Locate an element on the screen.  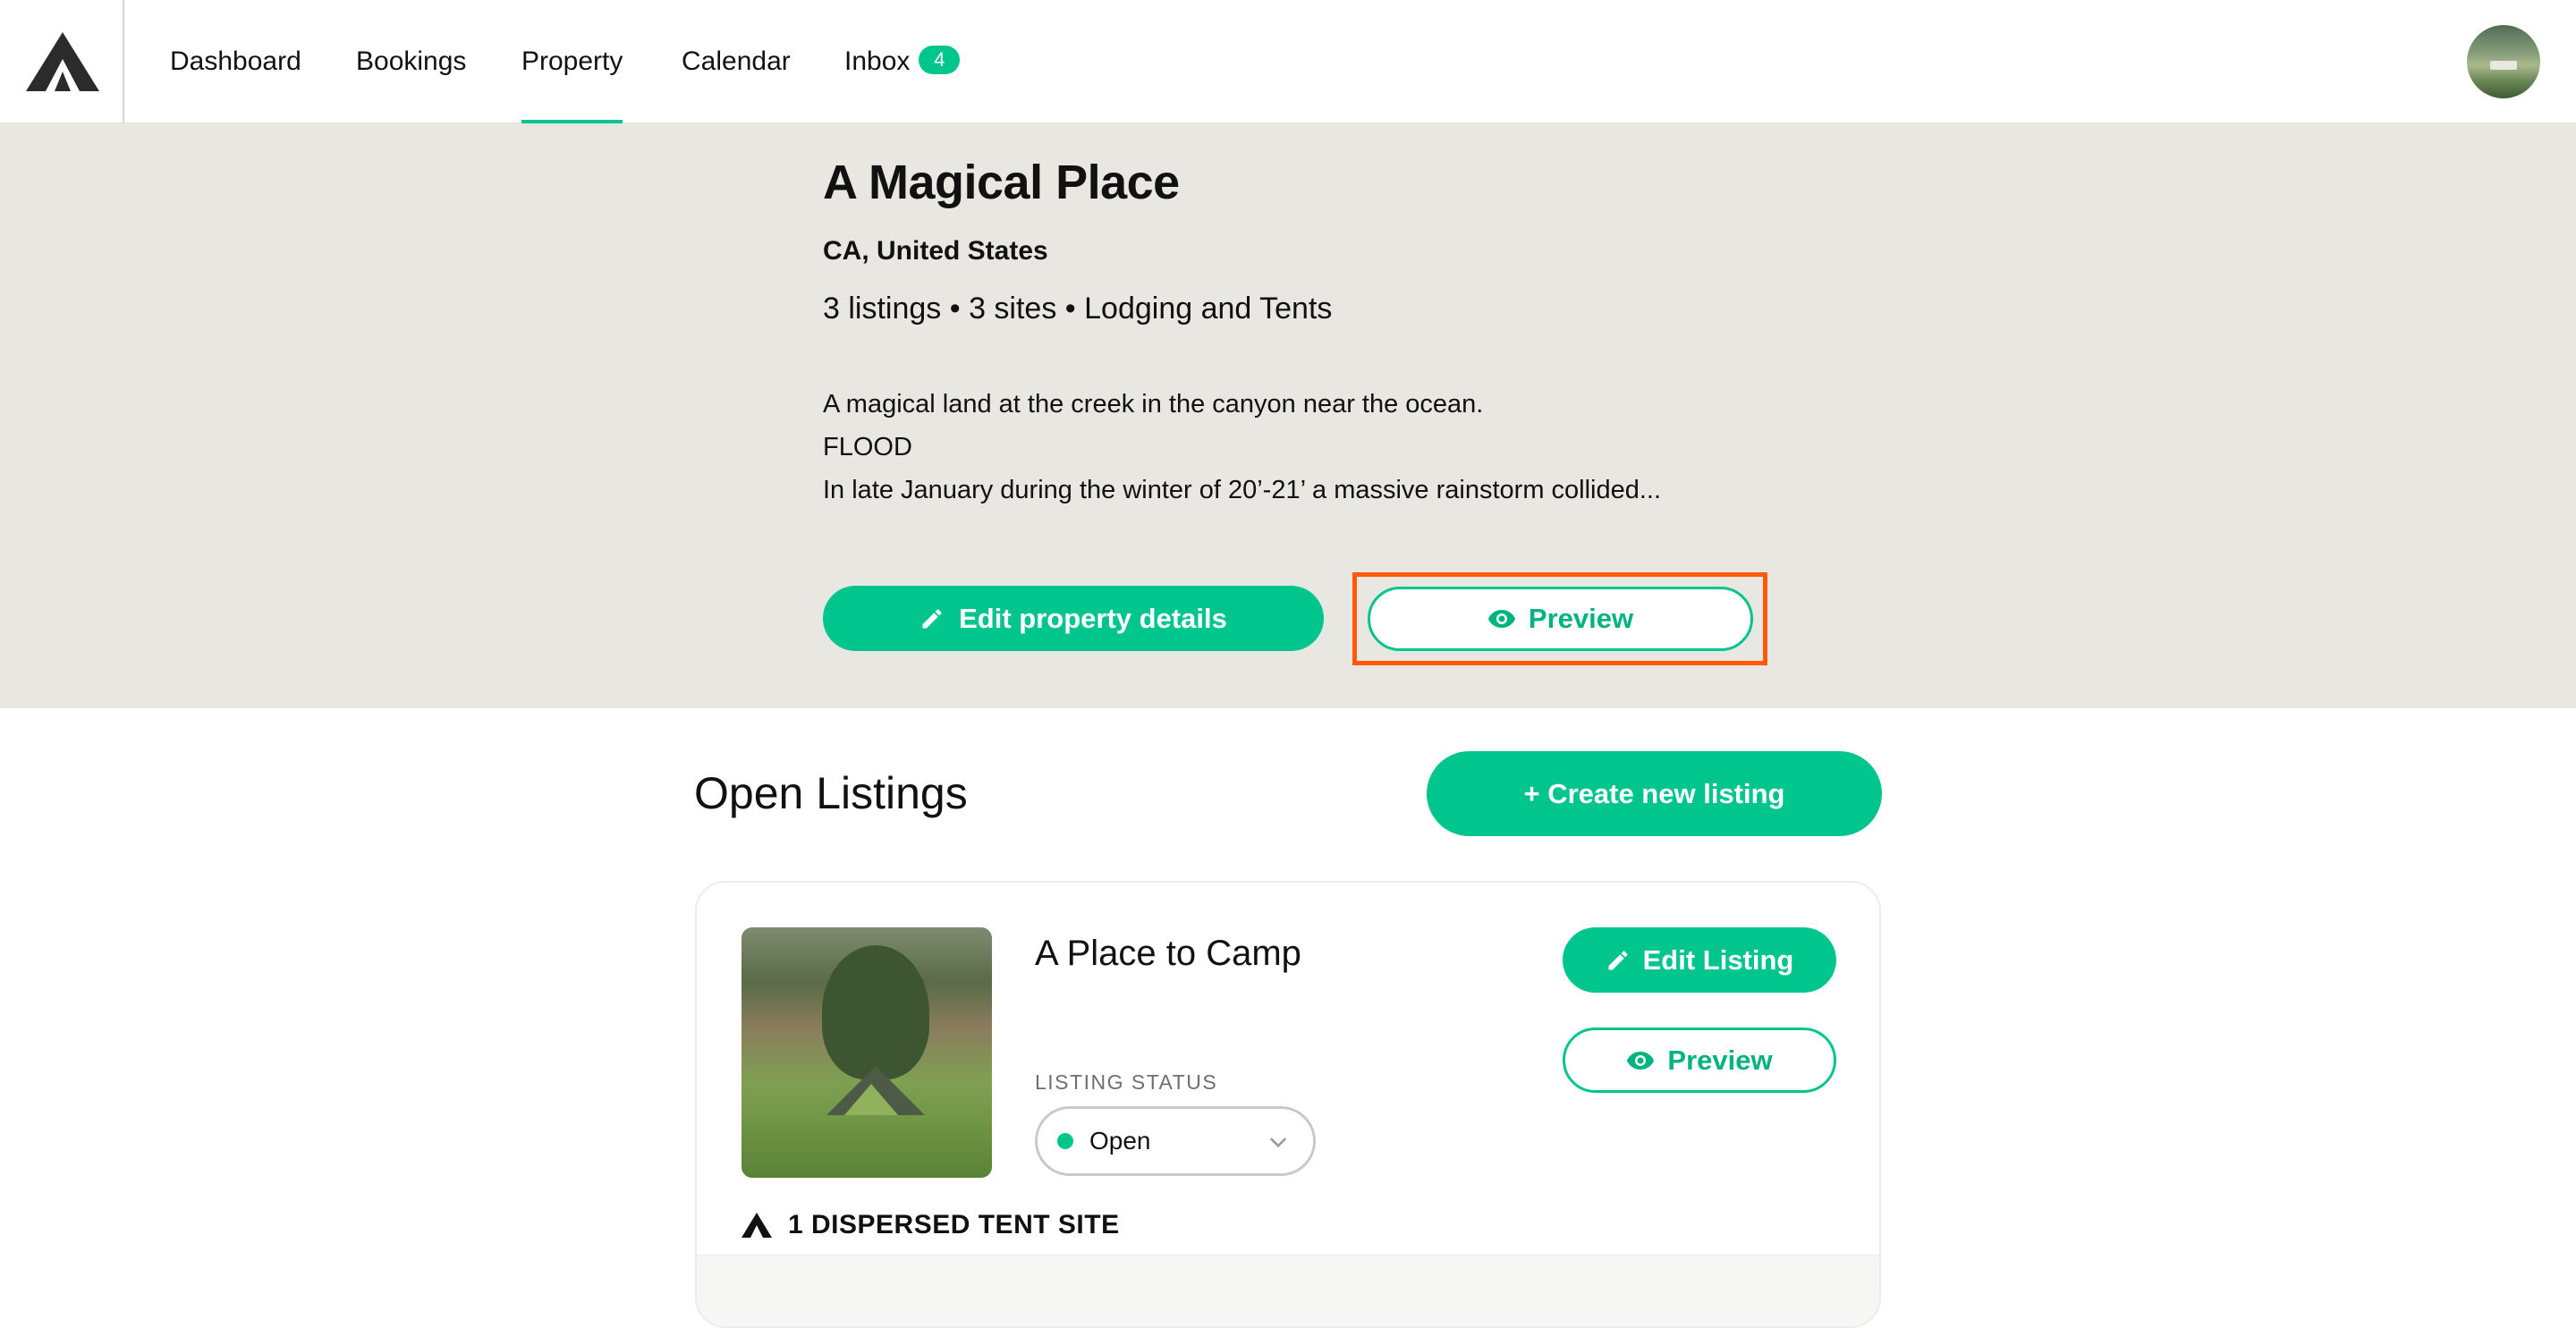
nav-bookings: Bookings is located at coordinates (411, 61).